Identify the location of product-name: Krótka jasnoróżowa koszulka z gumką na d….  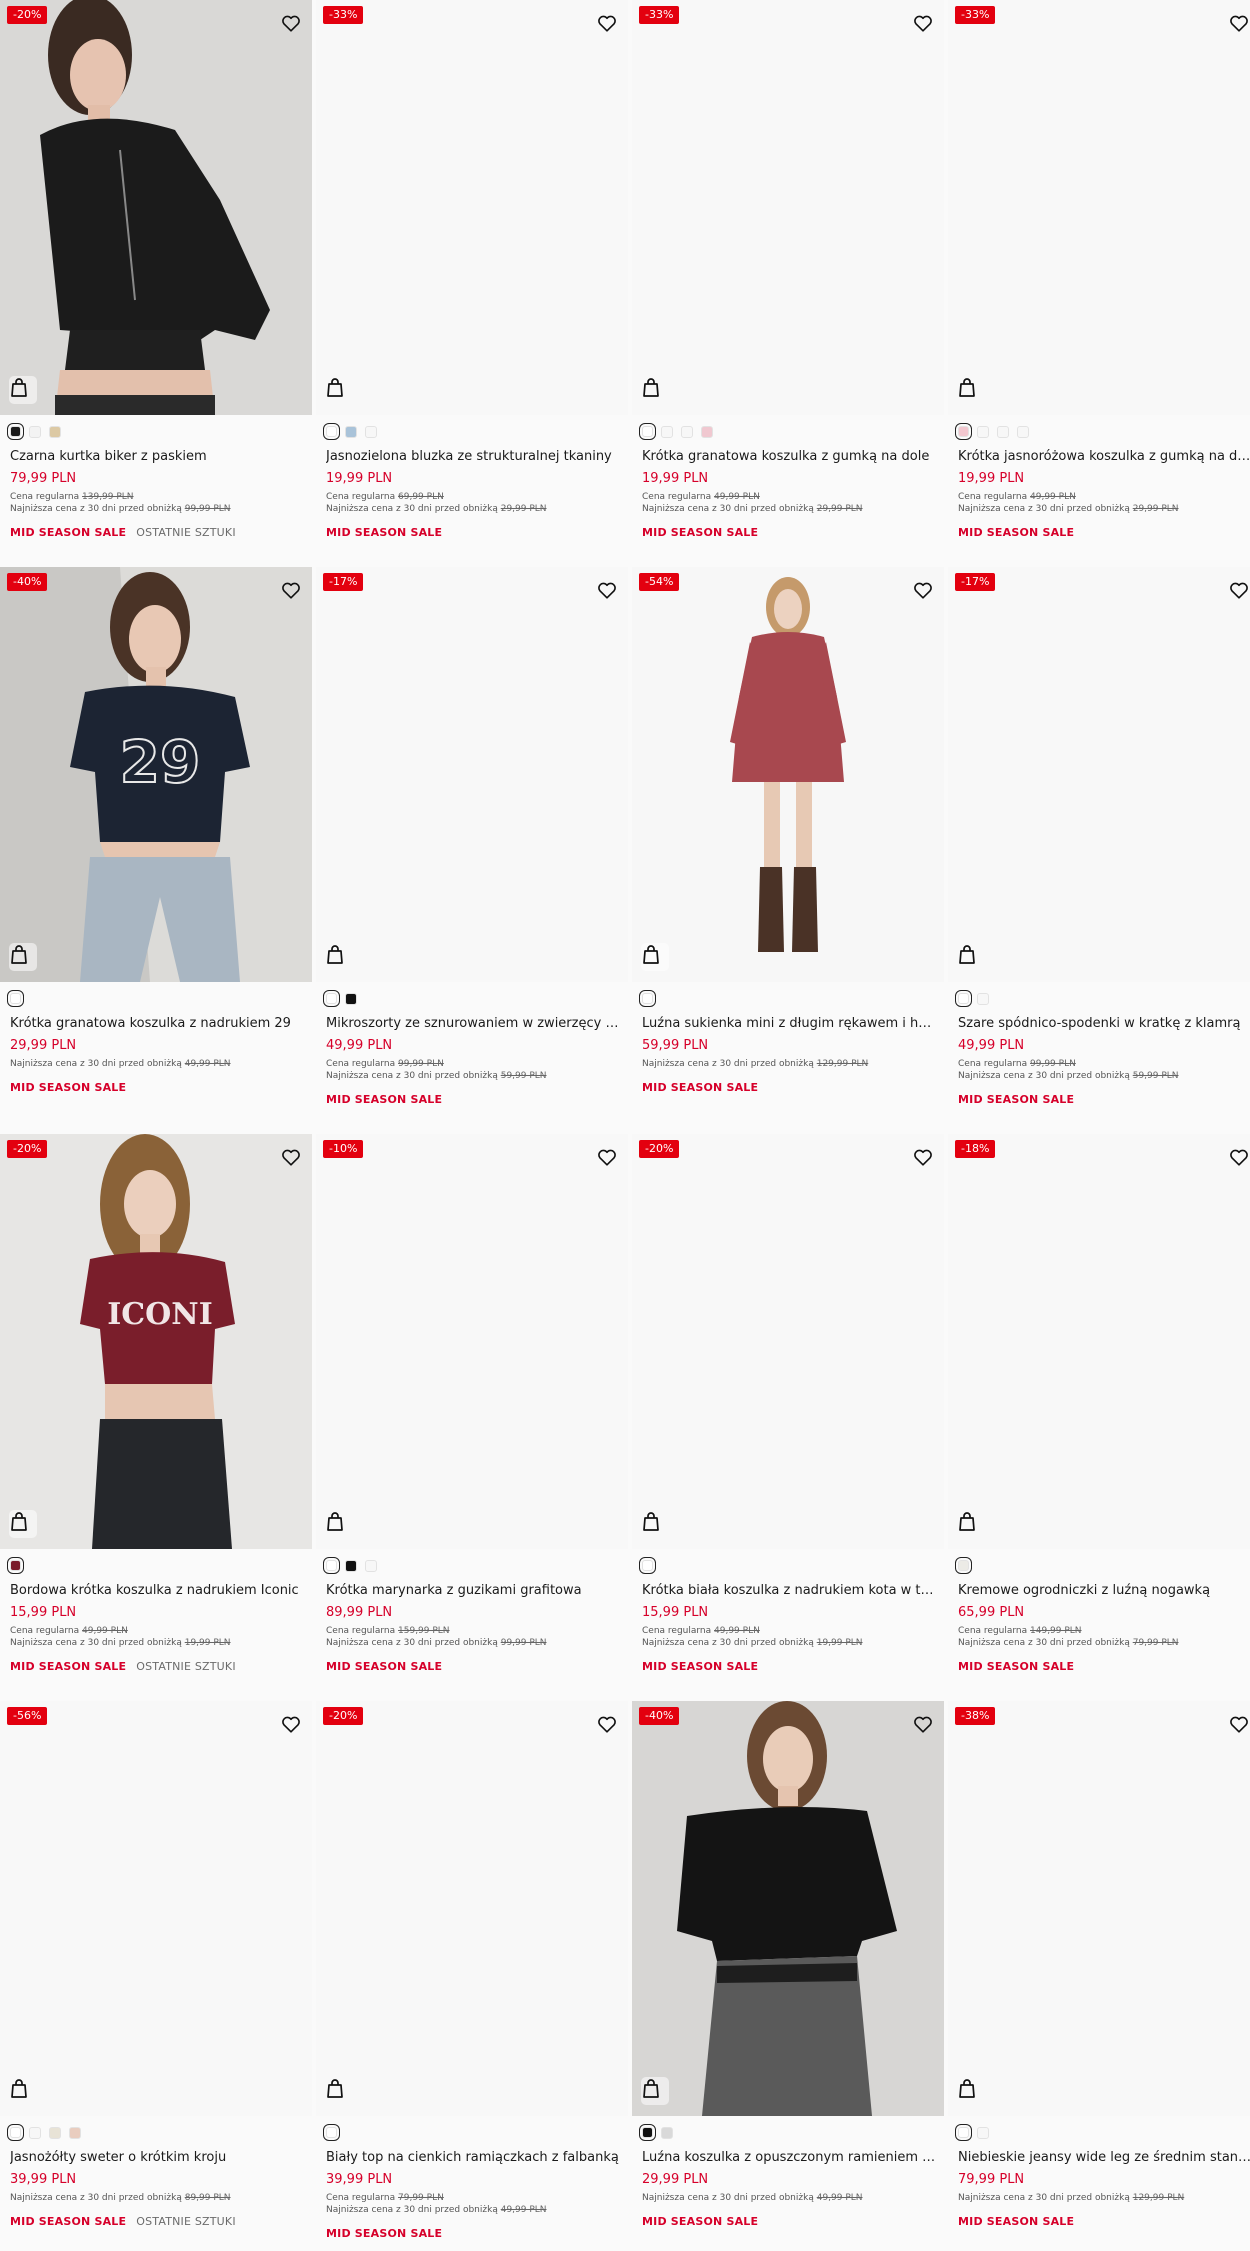
(1104, 457).